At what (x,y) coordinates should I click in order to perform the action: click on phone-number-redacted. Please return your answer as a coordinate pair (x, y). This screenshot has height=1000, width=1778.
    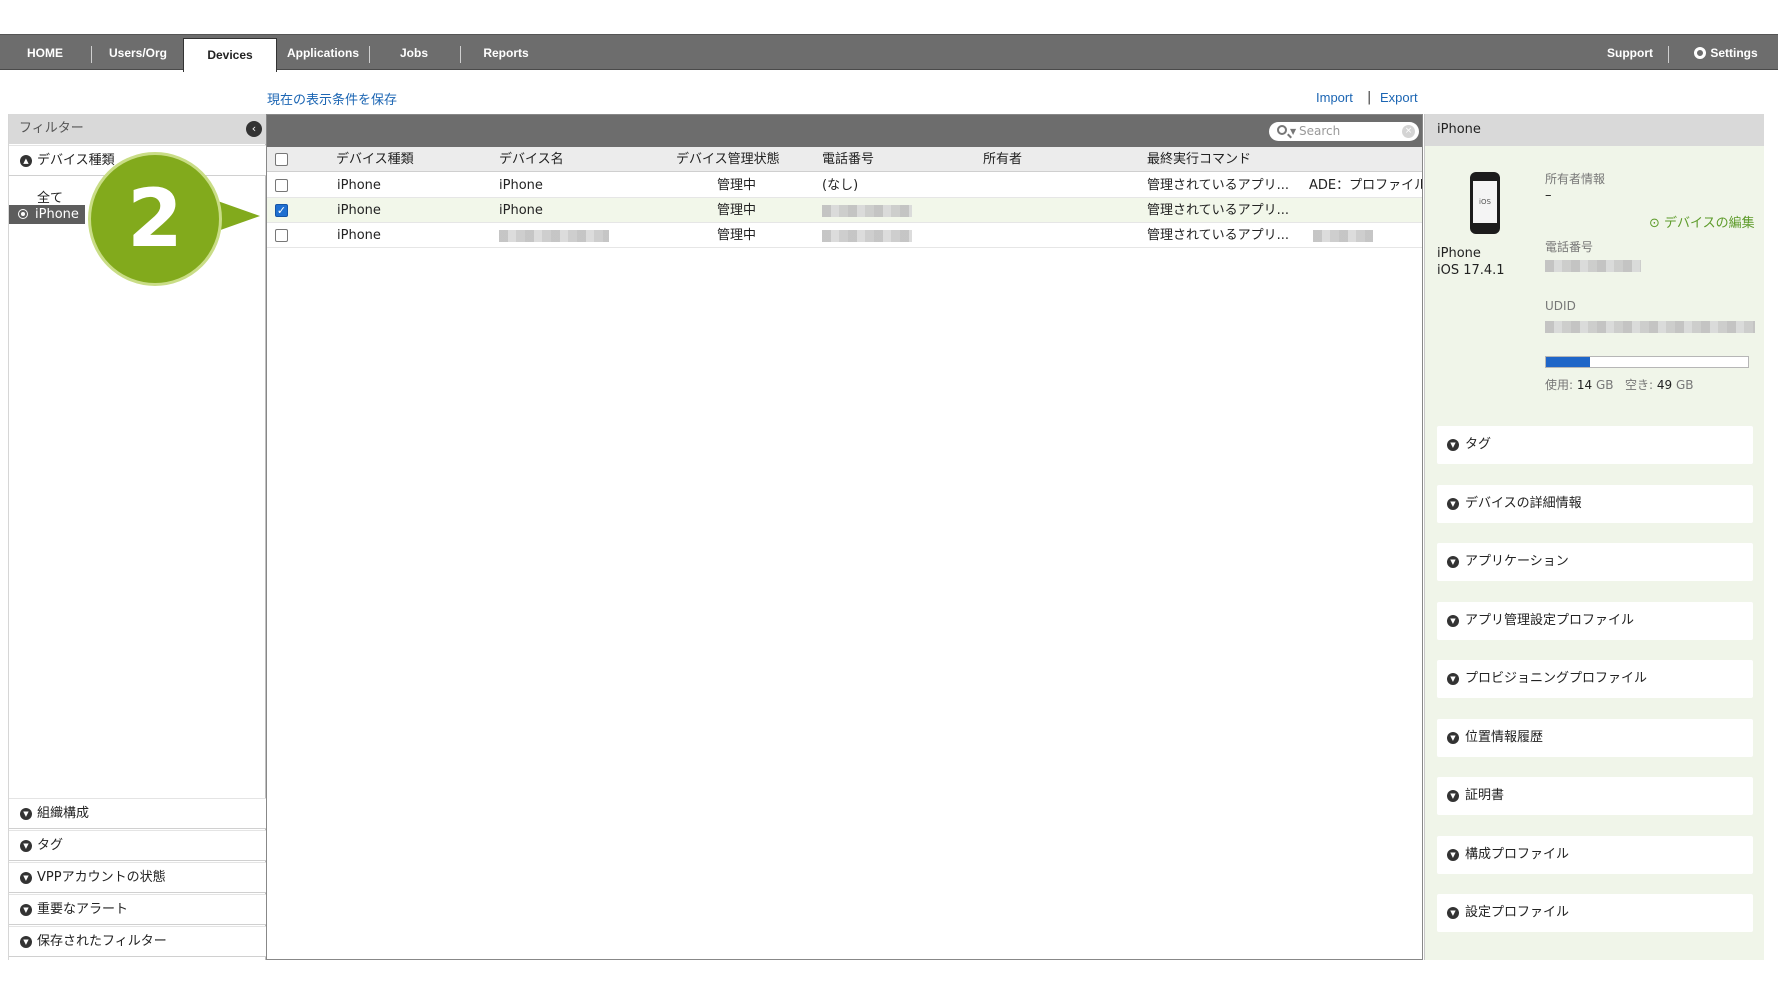
    Looking at the image, I should click on (1593, 265).